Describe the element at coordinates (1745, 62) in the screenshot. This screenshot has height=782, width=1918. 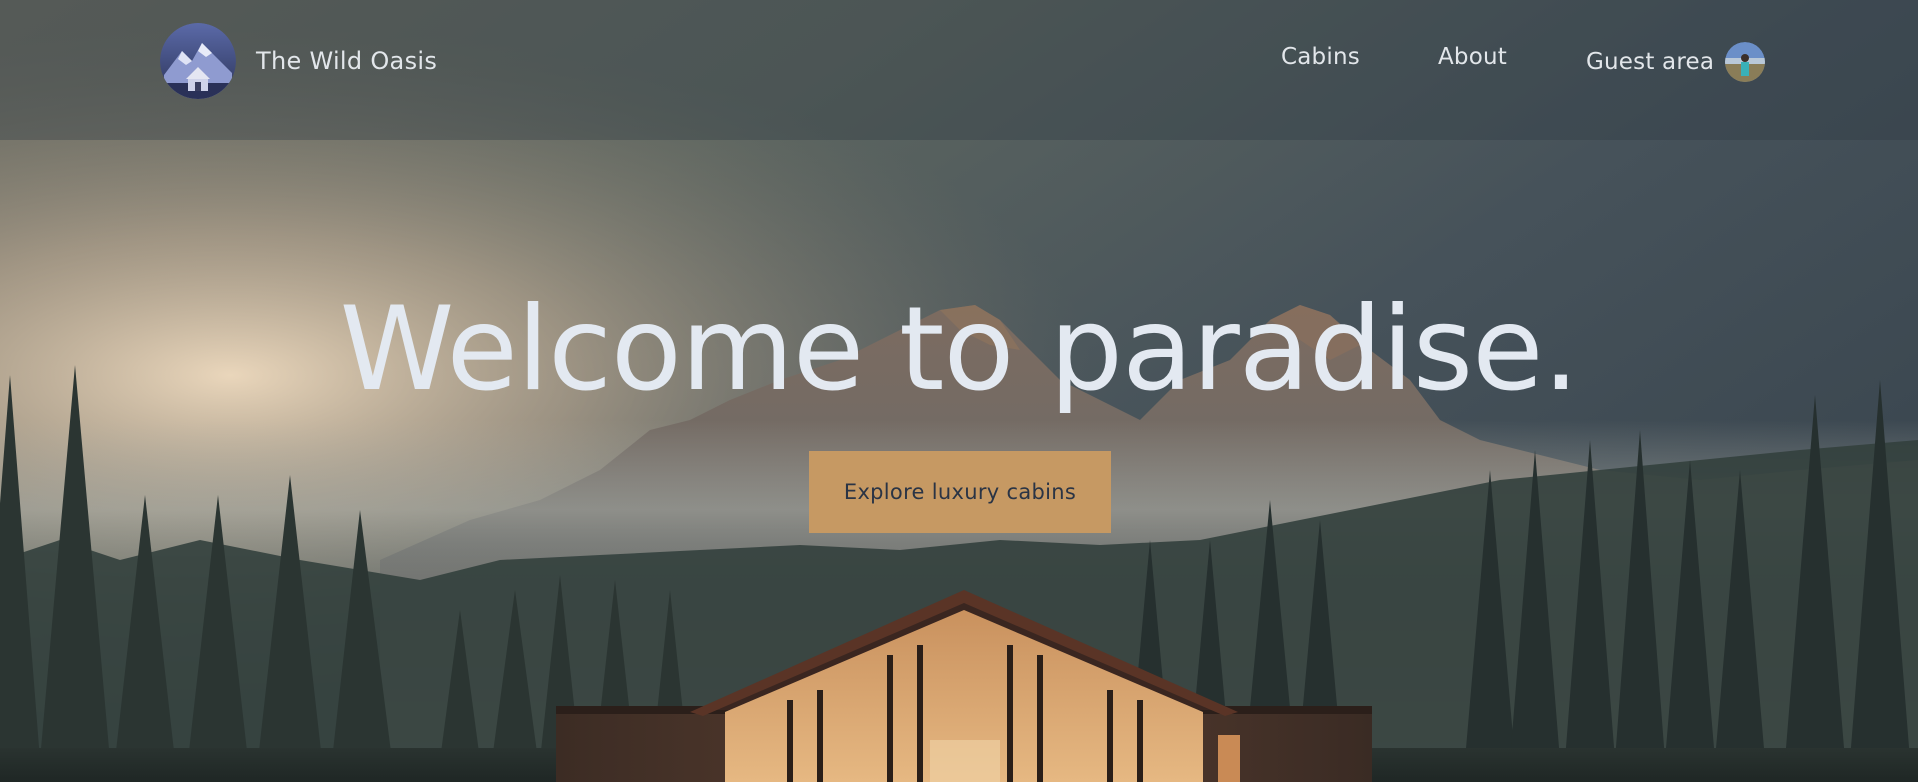
I see `user-avatar-icon` at that location.